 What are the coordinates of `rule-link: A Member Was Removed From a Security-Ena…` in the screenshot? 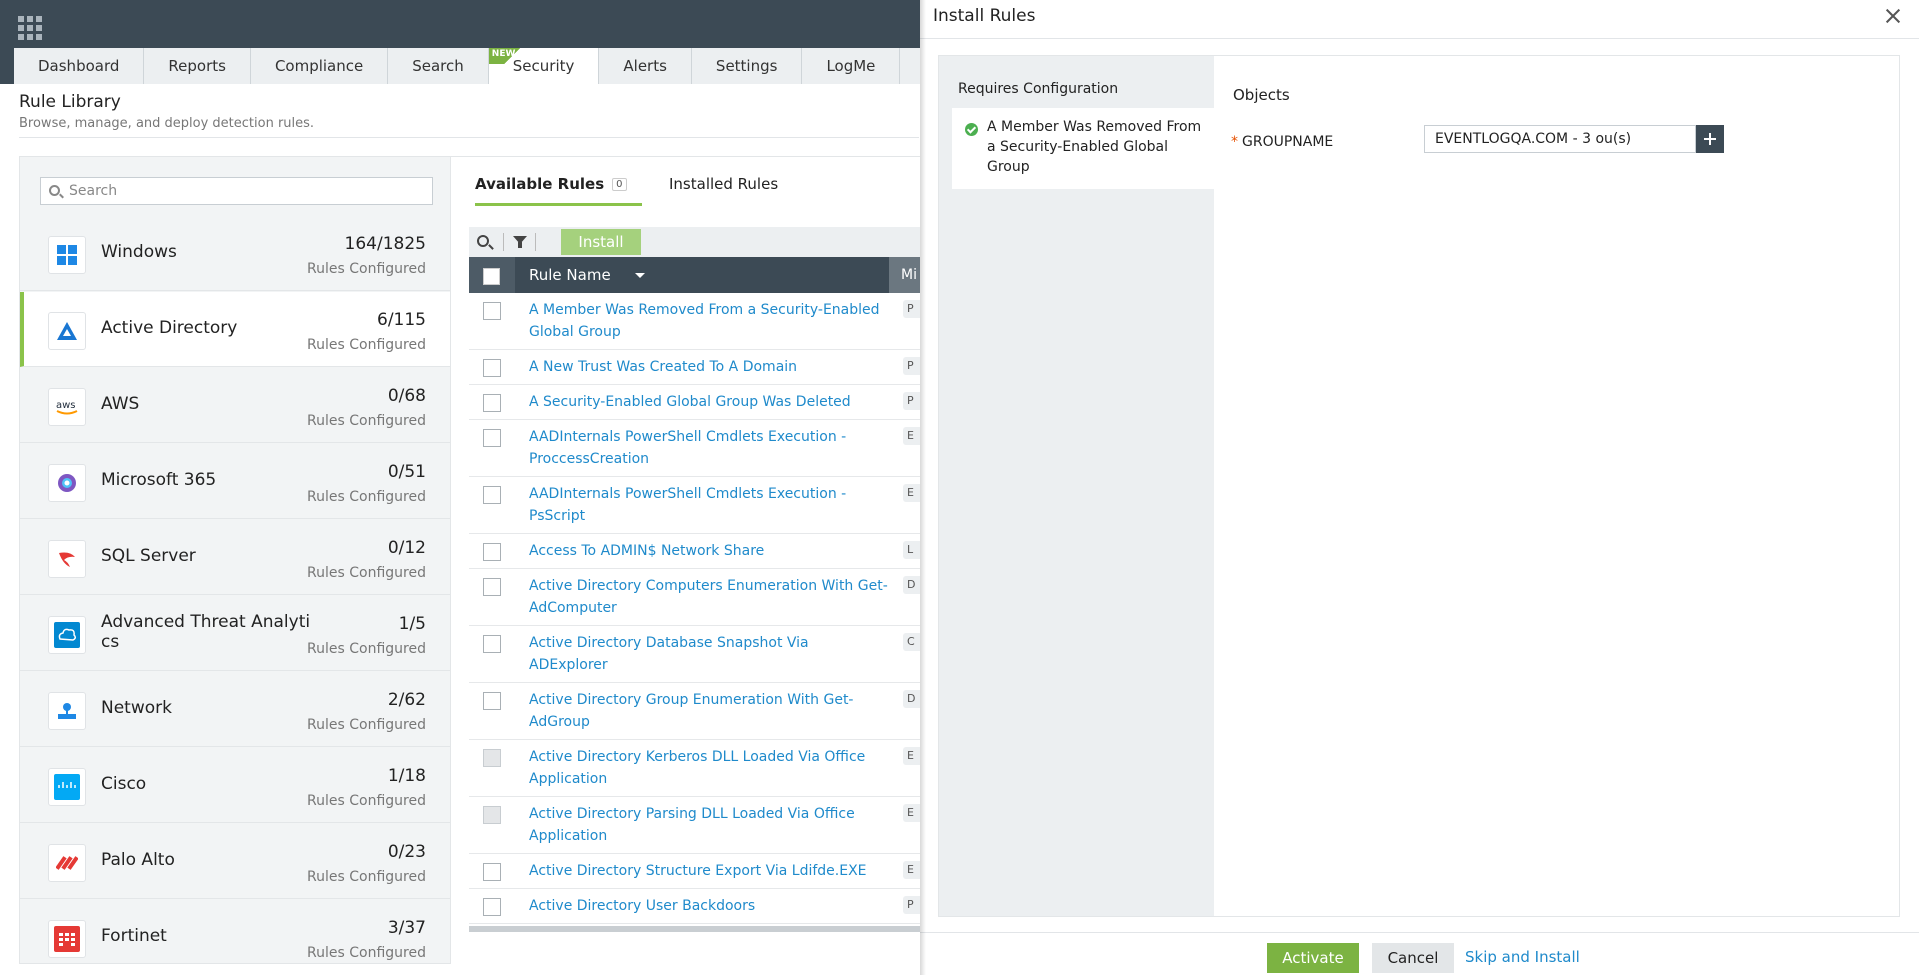 It's located at (699, 321).